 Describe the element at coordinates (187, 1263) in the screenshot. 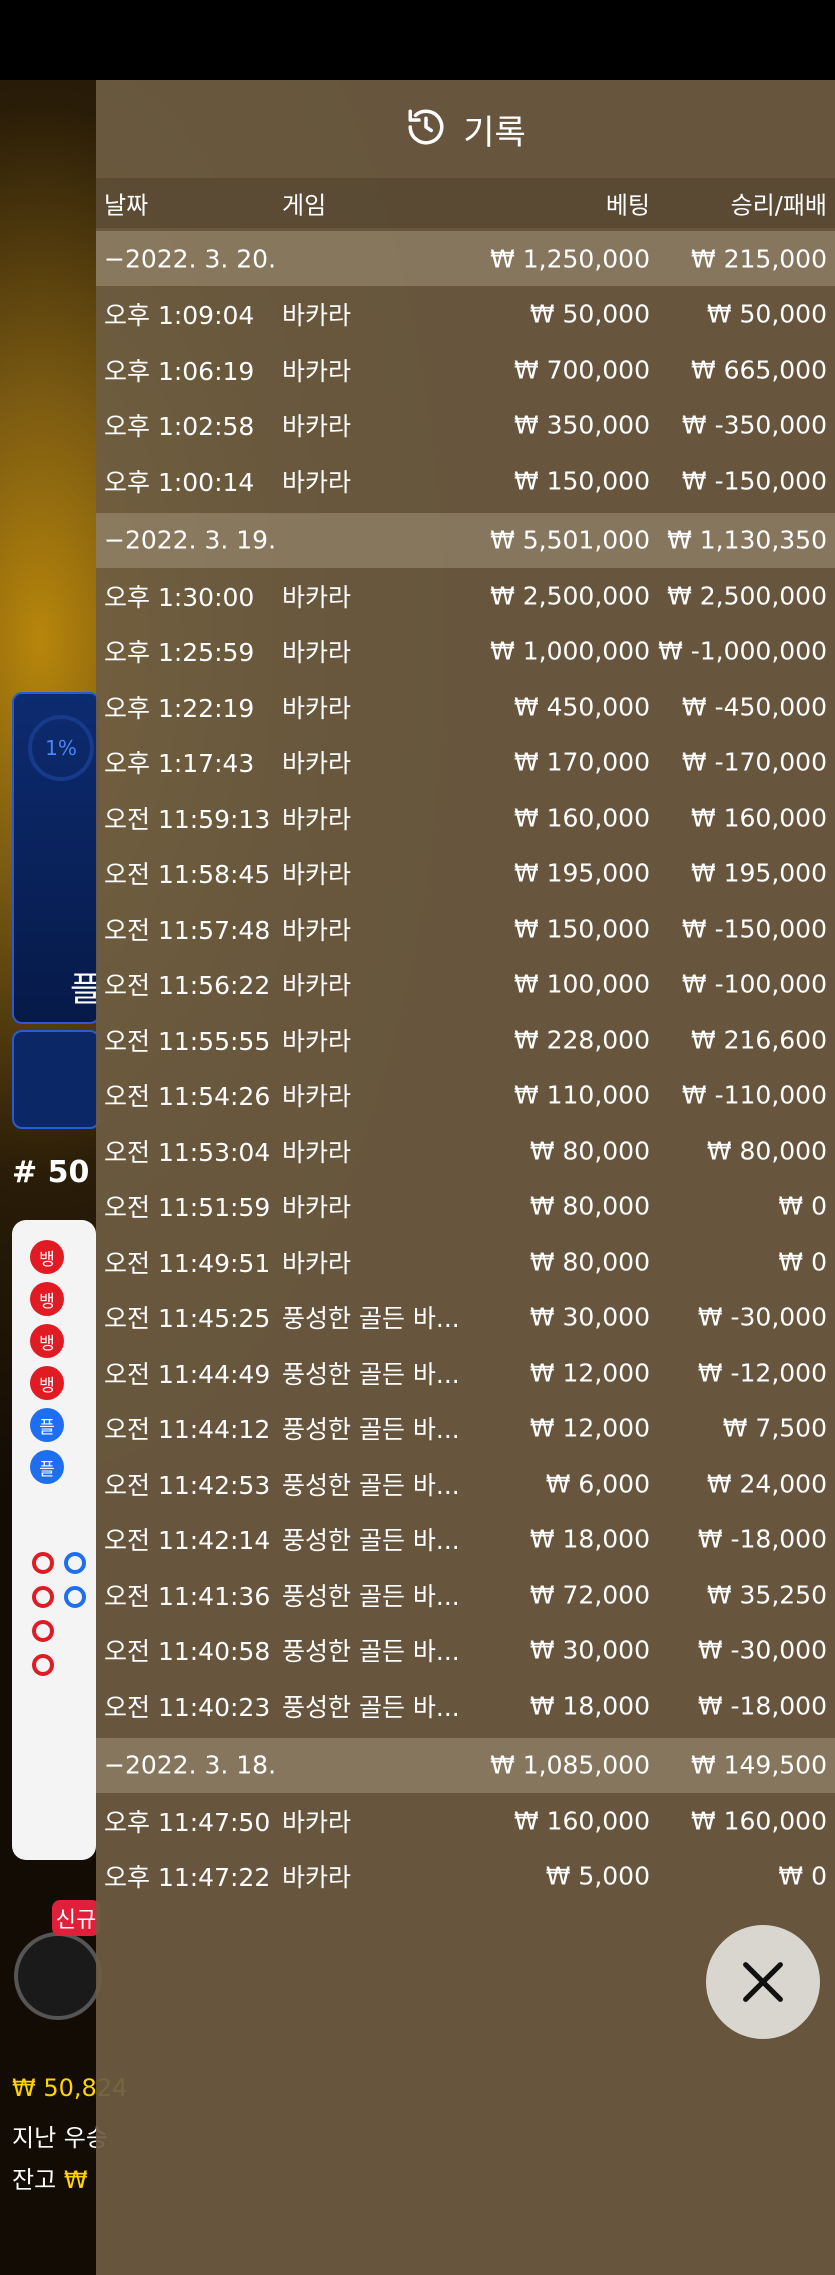

I see `row-time: 오전 11:49:51` at that location.